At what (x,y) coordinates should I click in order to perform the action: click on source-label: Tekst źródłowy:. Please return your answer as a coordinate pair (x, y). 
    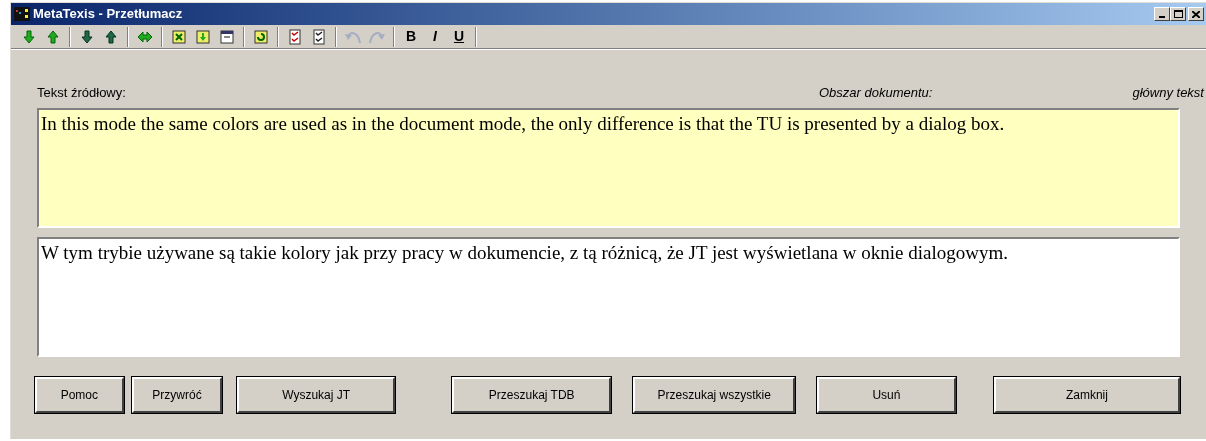
    Looking at the image, I should click on (81, 93).